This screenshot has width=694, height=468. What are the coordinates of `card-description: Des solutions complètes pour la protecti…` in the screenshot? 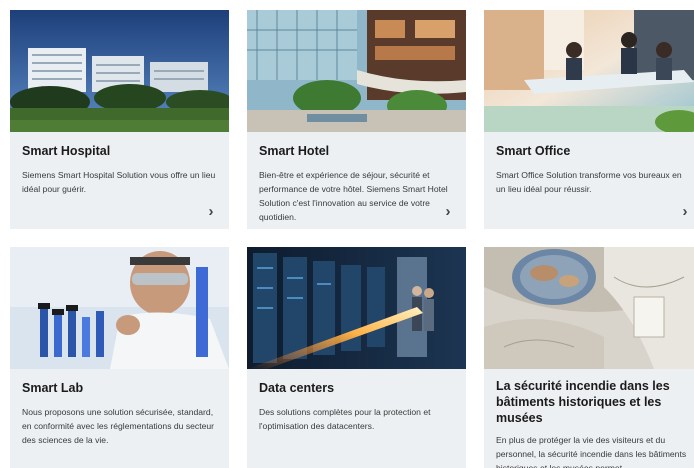 It's located at (345, 419).